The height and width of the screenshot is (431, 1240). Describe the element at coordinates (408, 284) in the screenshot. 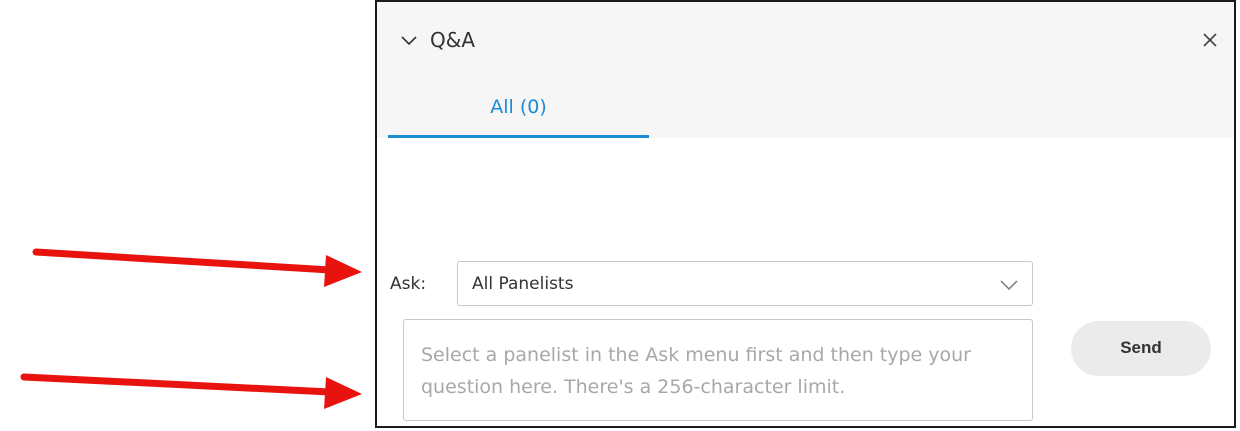

I see `ask-label: Ask:` at that location.